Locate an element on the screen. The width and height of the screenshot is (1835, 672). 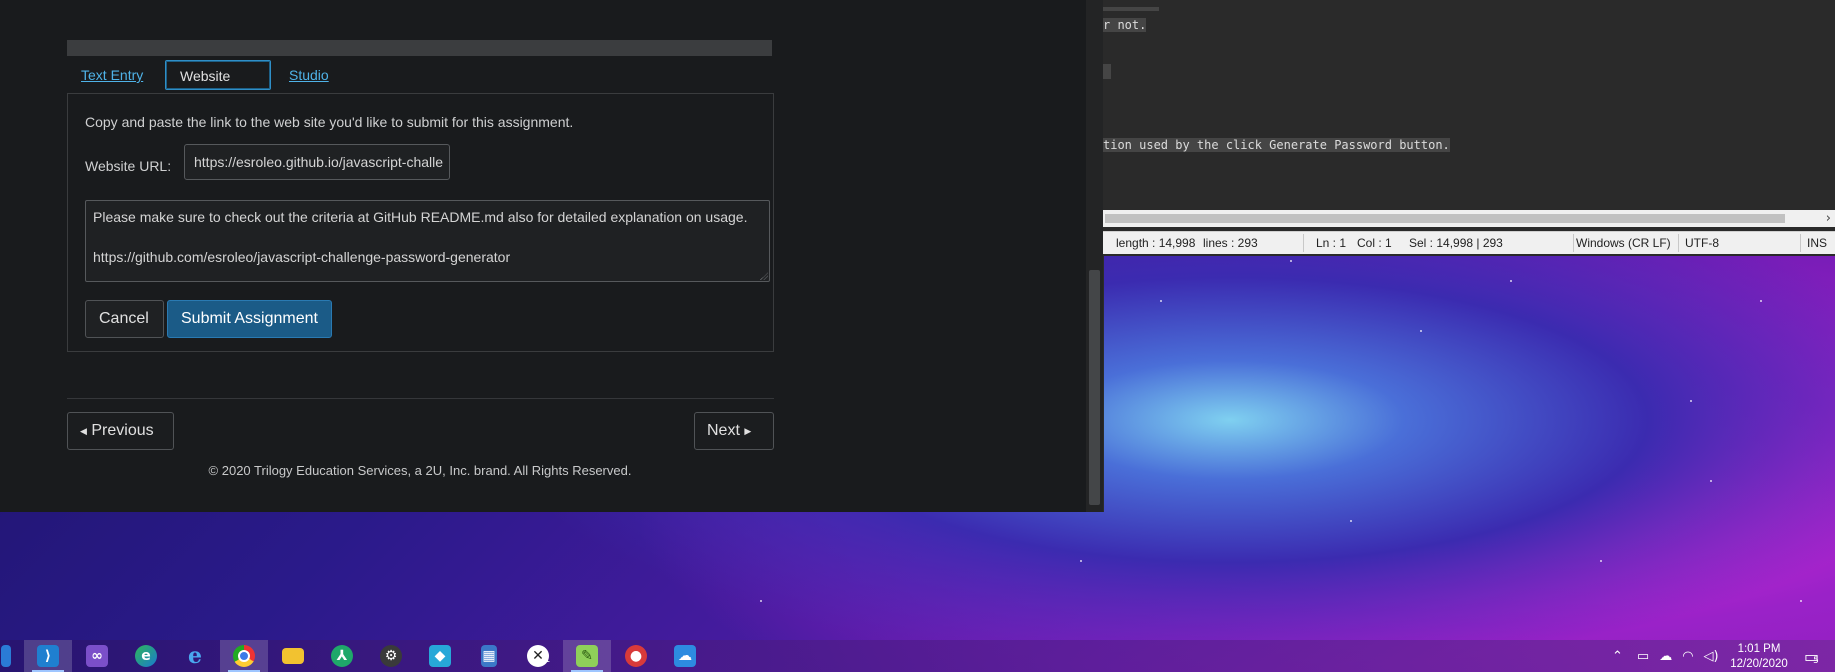
horizontal-scrollbar: › is located at coordinates (1469, 218).